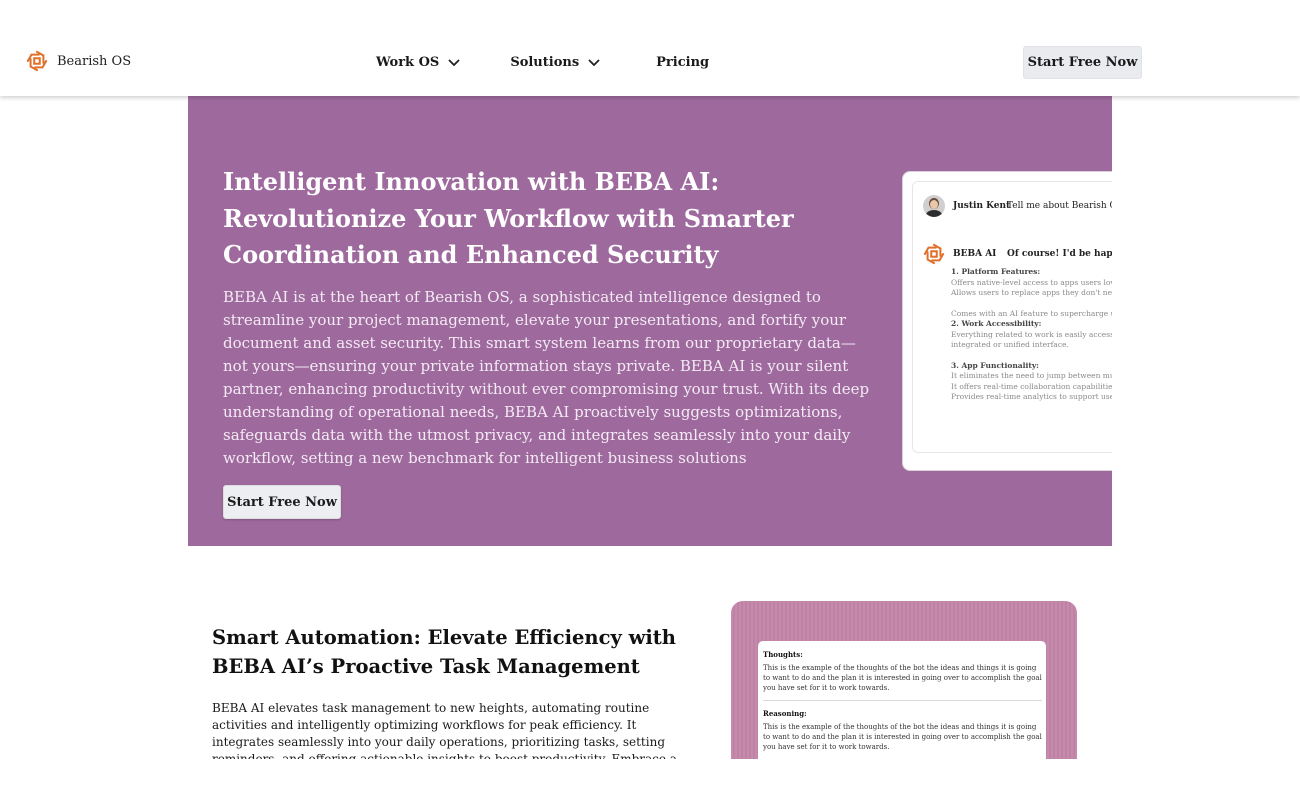 The image size is (1300, 788). Describe the element at coordinates (1082, 62) in the screenshot. I see `start-free-now-button: Start Free Now` at that location.